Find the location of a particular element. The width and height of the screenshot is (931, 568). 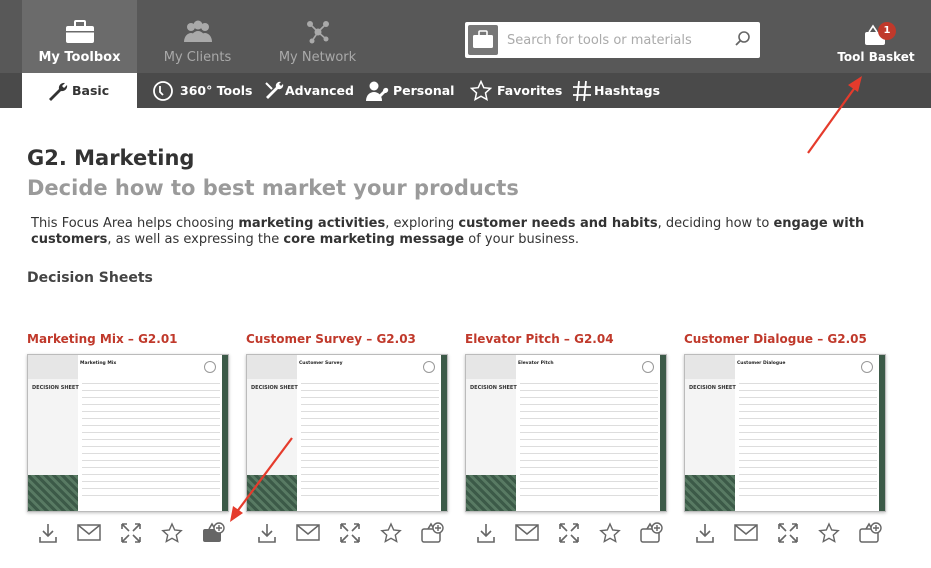

arrow-to-tool-basket is located at coordinates (834, 115).